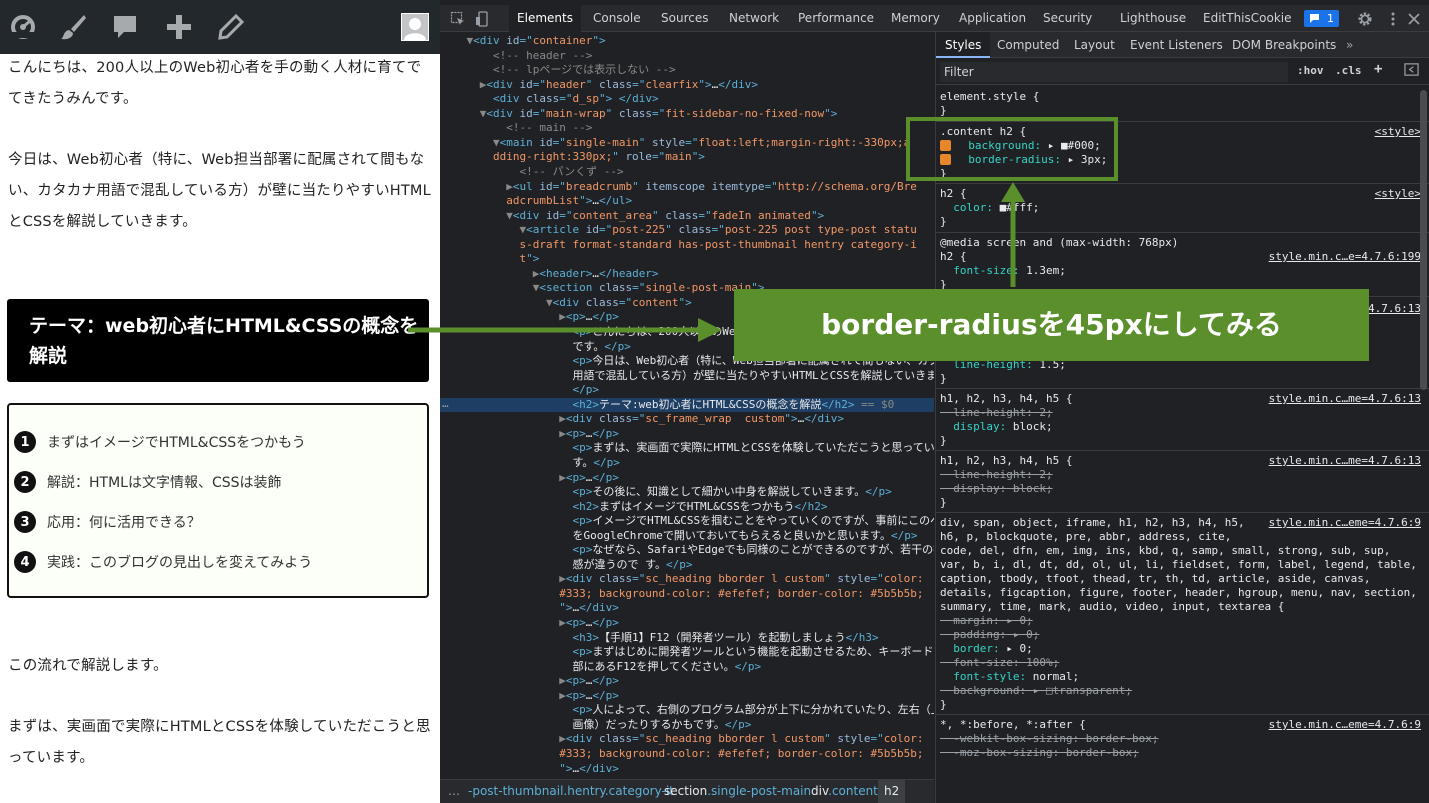 The width and height of the screenshot is (1429, 803). Describe the element at coordinates (687, 710) in the screenshot. I see `dom-node-line: <p>人によって、右側のプログラム部分が上下に分かれていたり、左右（上記` at that location.